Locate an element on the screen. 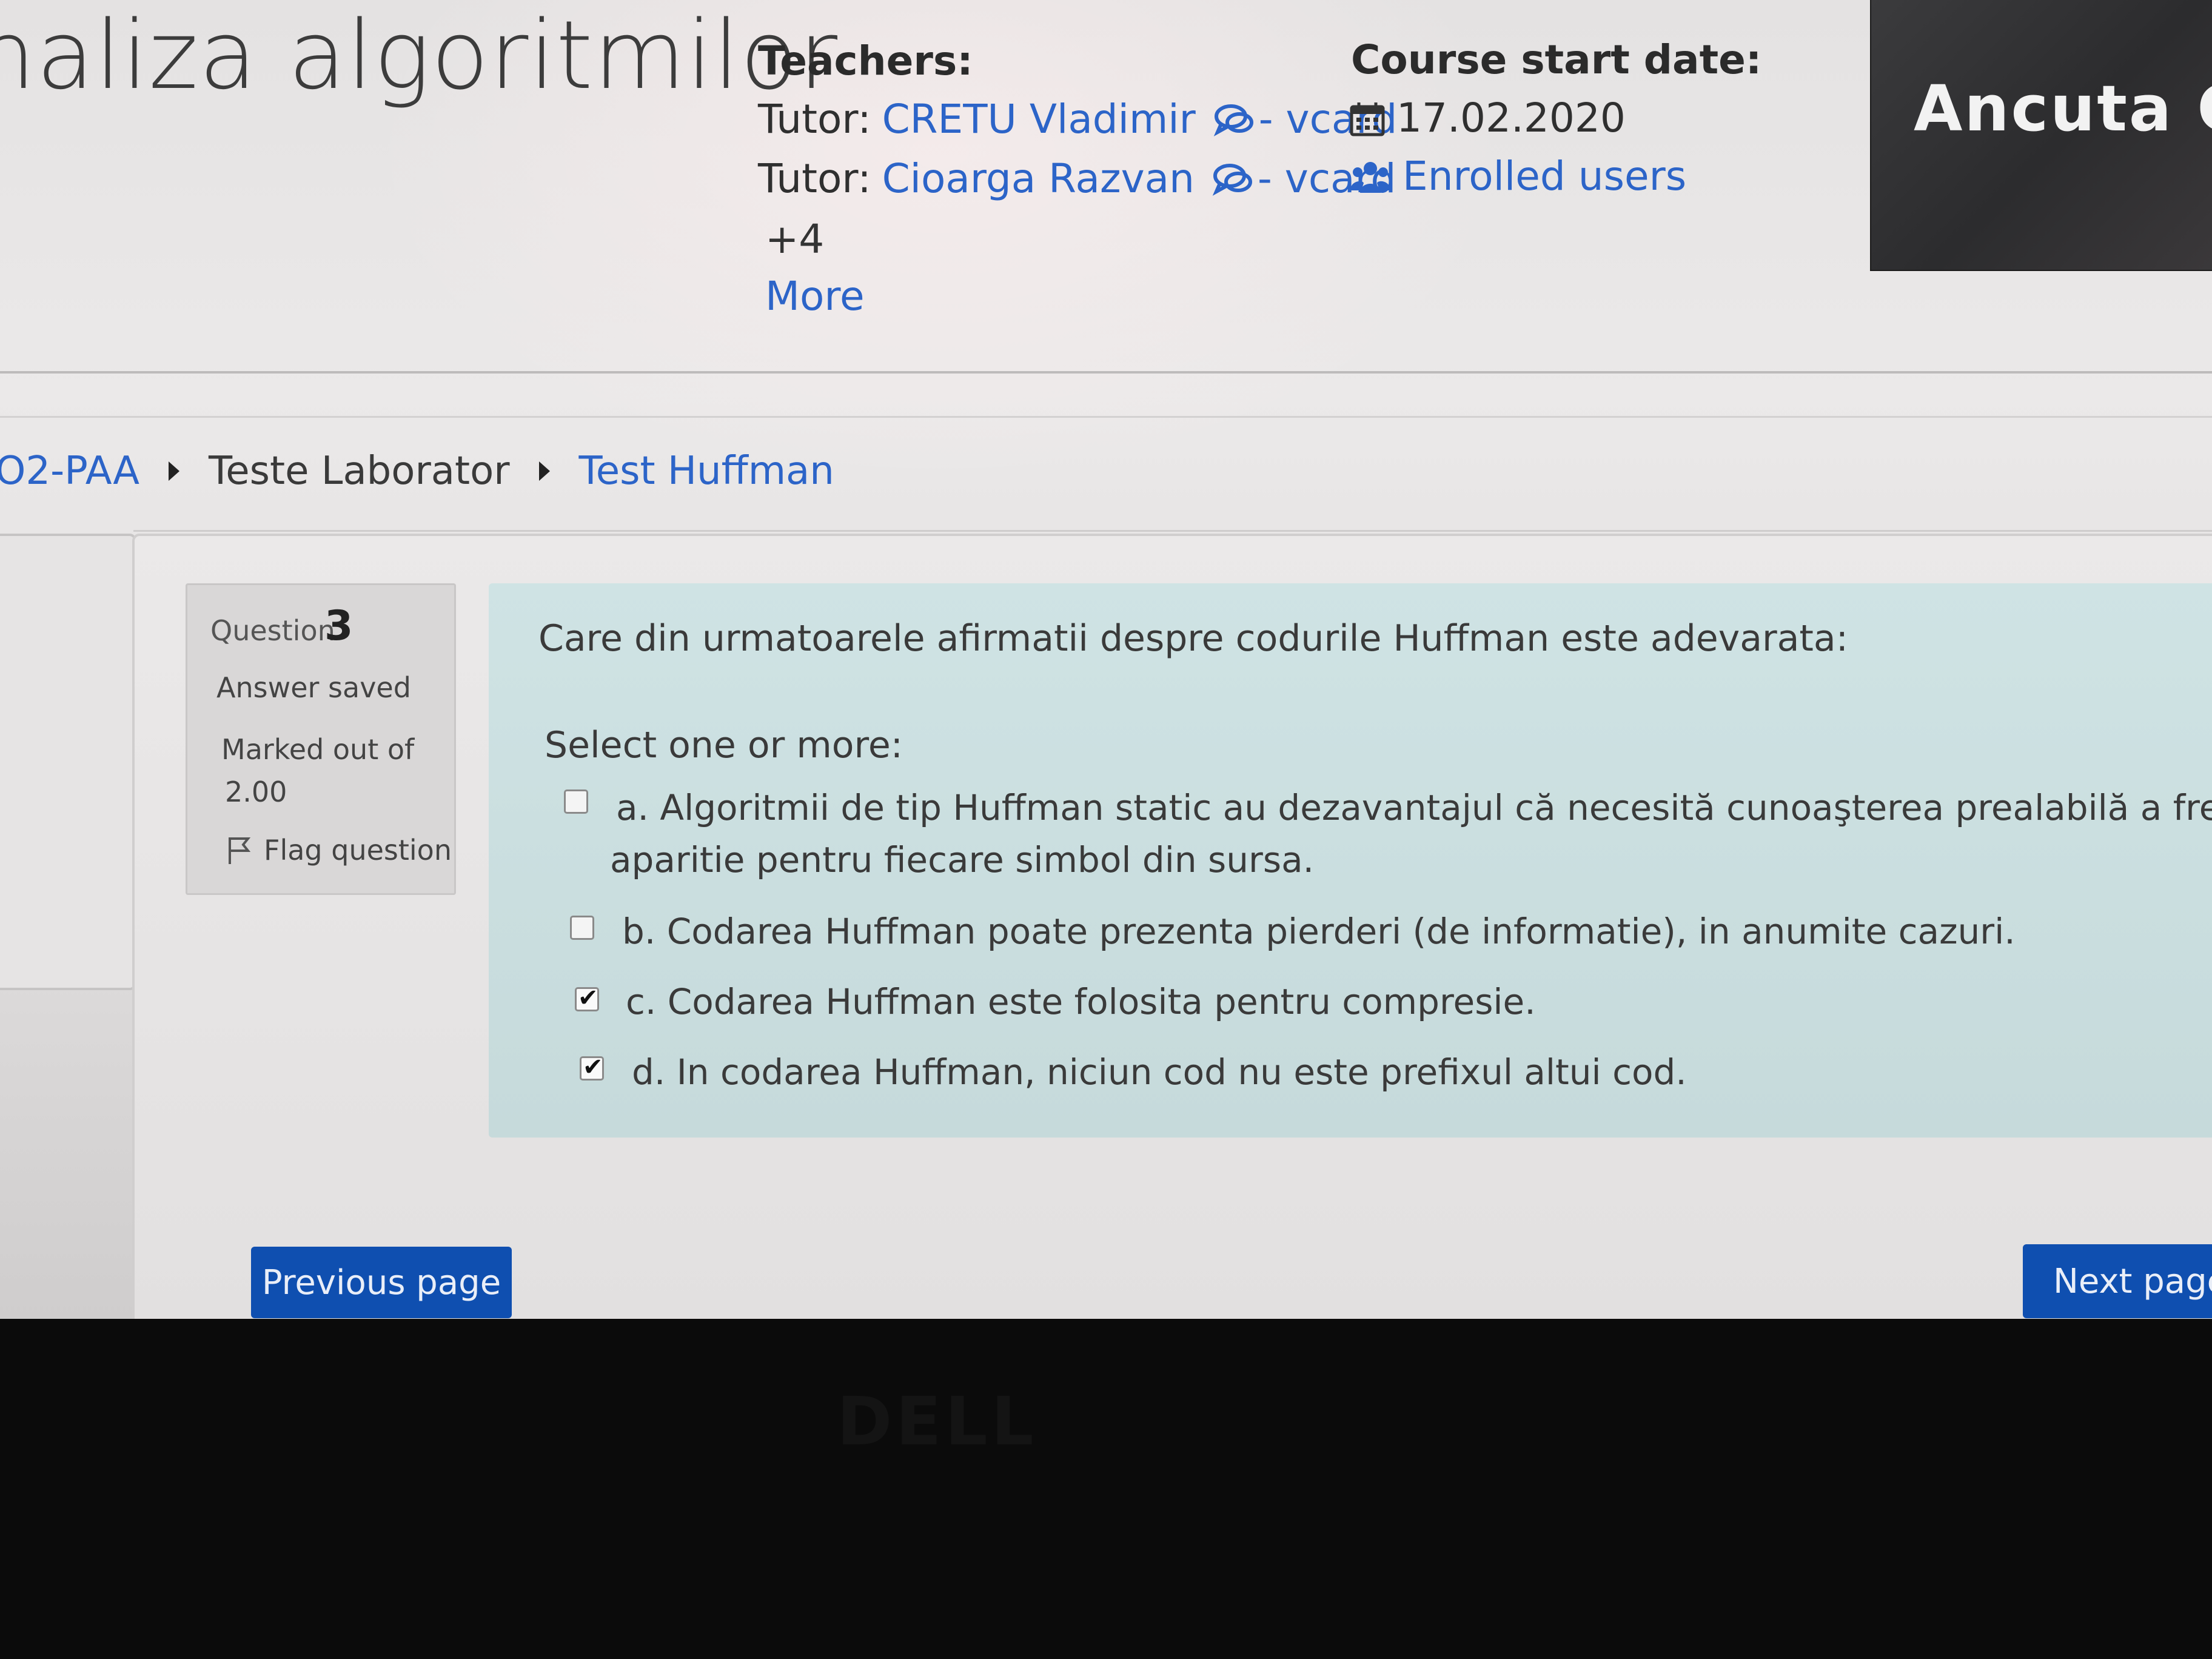  tutor-row-2: Tutor: Cioarga Razvan - vcard is located at coordinates (1077, 178).